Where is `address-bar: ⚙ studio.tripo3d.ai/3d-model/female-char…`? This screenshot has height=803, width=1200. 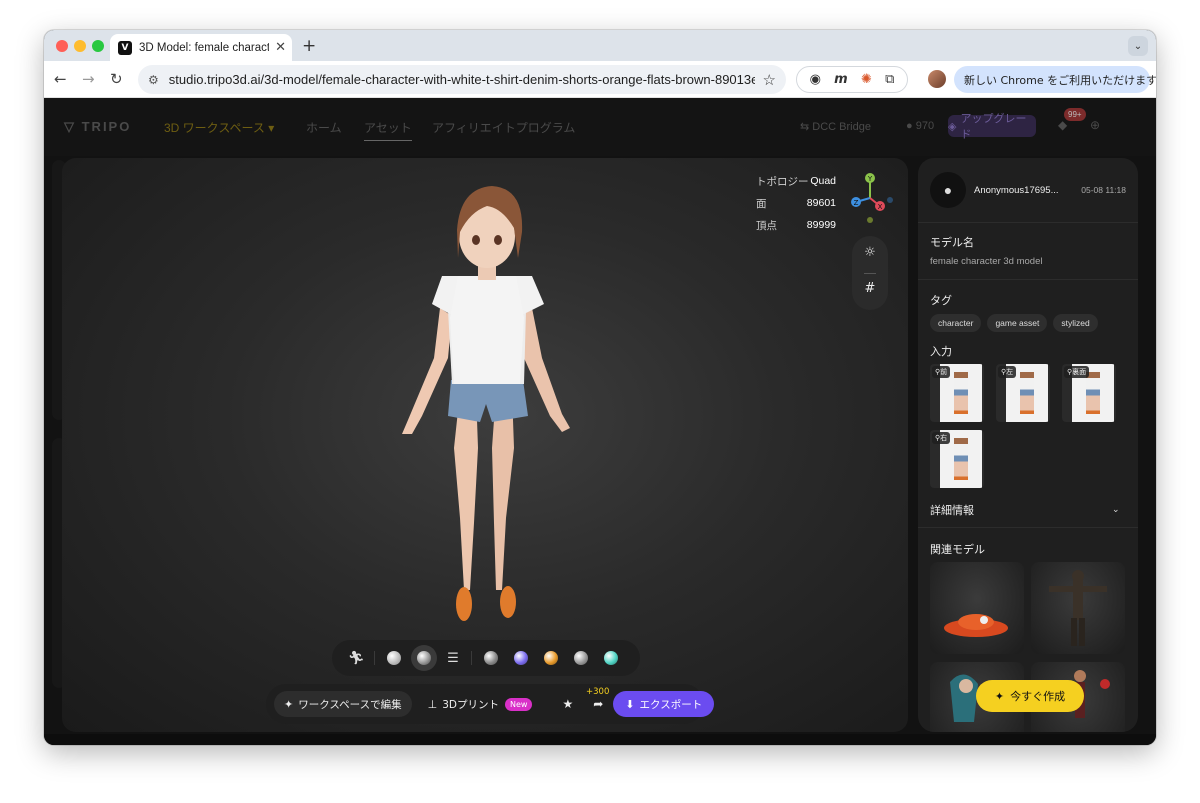
address-bar: ⚙ studio.tripo3d.ai/3d-model/female-char… is located at coordinates (462, 79).